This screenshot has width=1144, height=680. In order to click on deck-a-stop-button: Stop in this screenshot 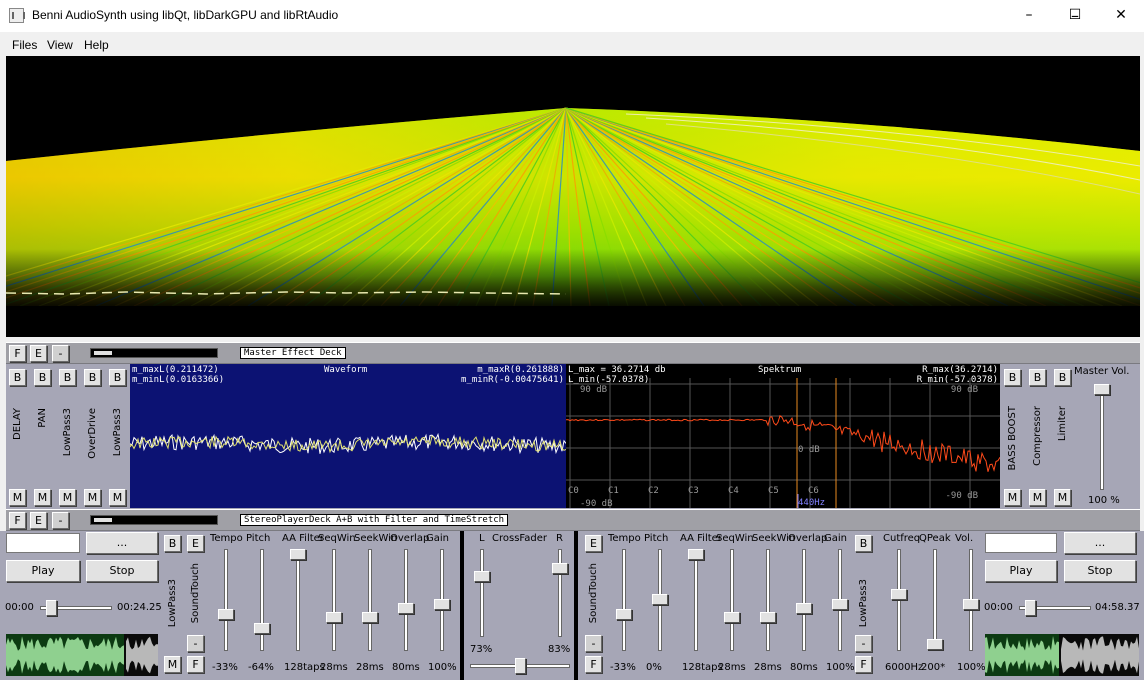, I will do `click(122, 571)`.